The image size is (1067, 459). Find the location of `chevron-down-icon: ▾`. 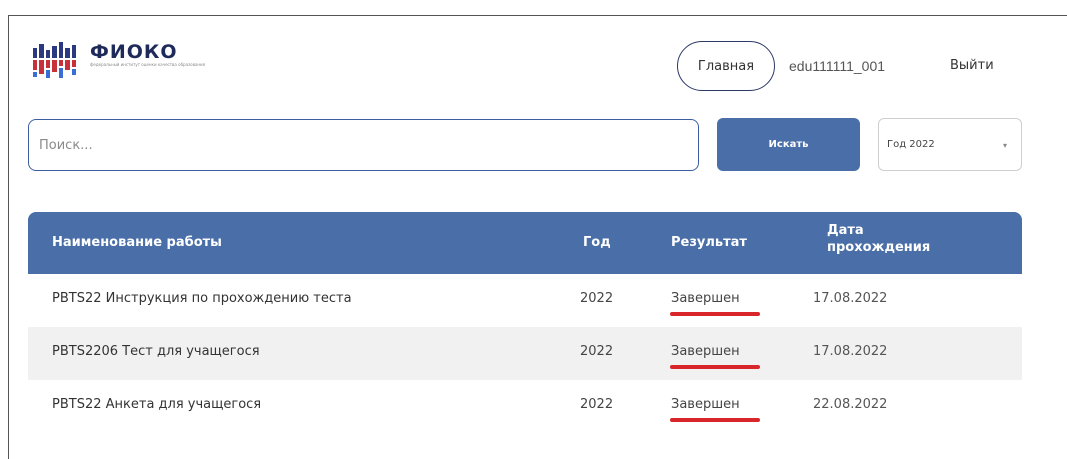

chevron-down-icon: ▾ is located at coordinates (1004, 145).